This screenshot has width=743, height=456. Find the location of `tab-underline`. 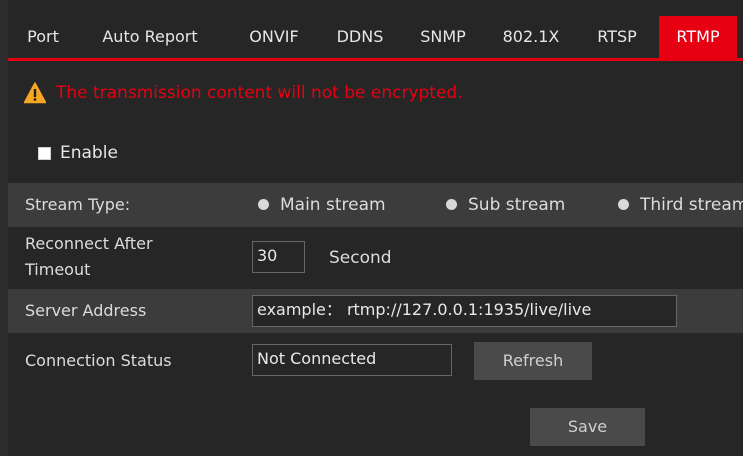

tab-underline is located at coordinates (375, 59).